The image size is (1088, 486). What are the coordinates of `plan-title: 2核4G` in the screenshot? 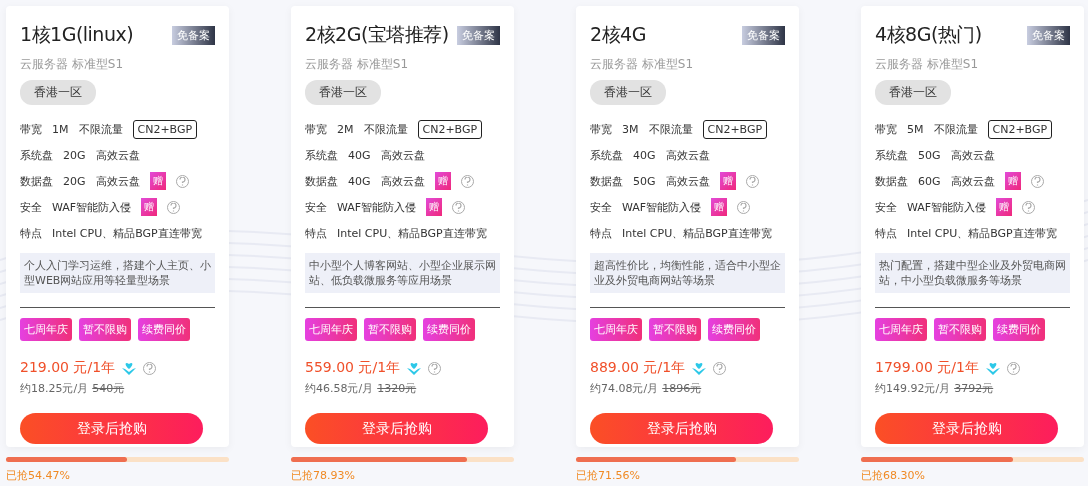 It's located at (618, 34).